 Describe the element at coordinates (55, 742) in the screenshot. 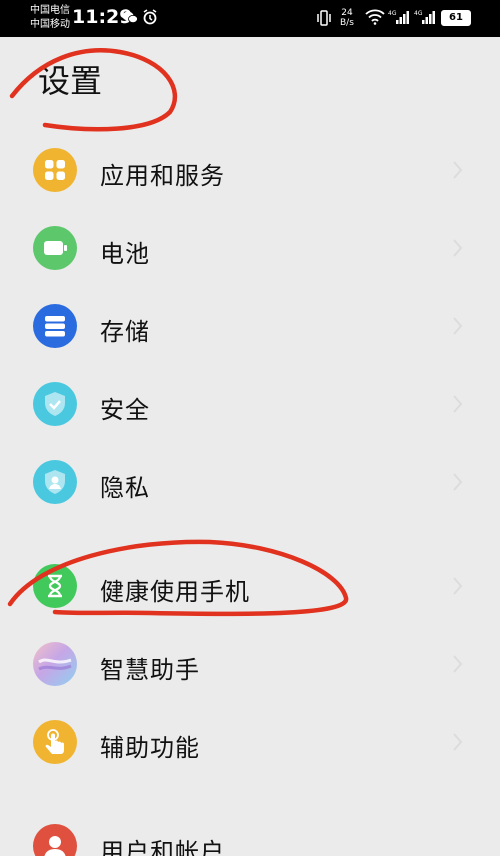

I see `hand-touch-icon` at that location.